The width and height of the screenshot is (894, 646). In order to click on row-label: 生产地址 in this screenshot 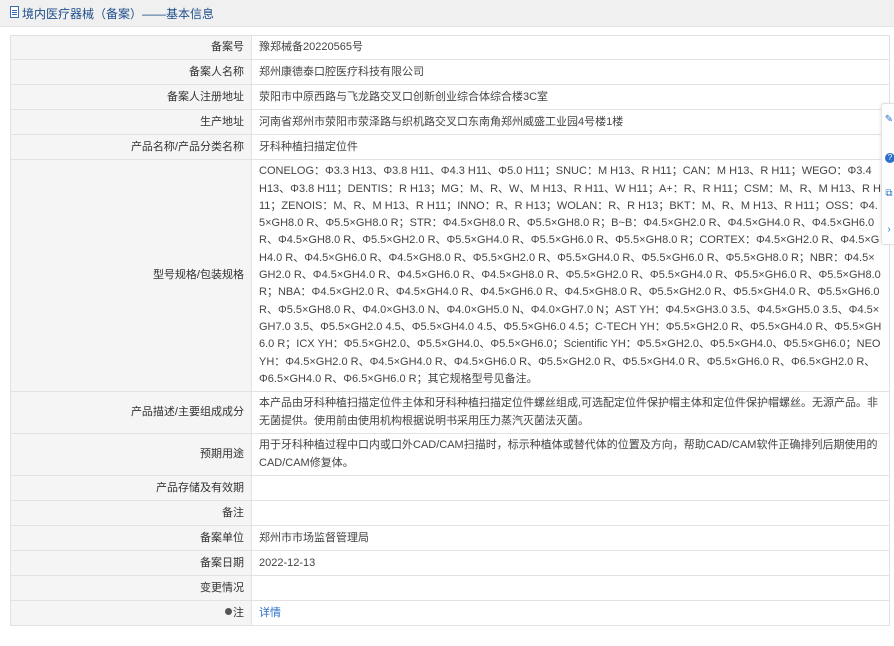, I will do `click(131, 122)`.